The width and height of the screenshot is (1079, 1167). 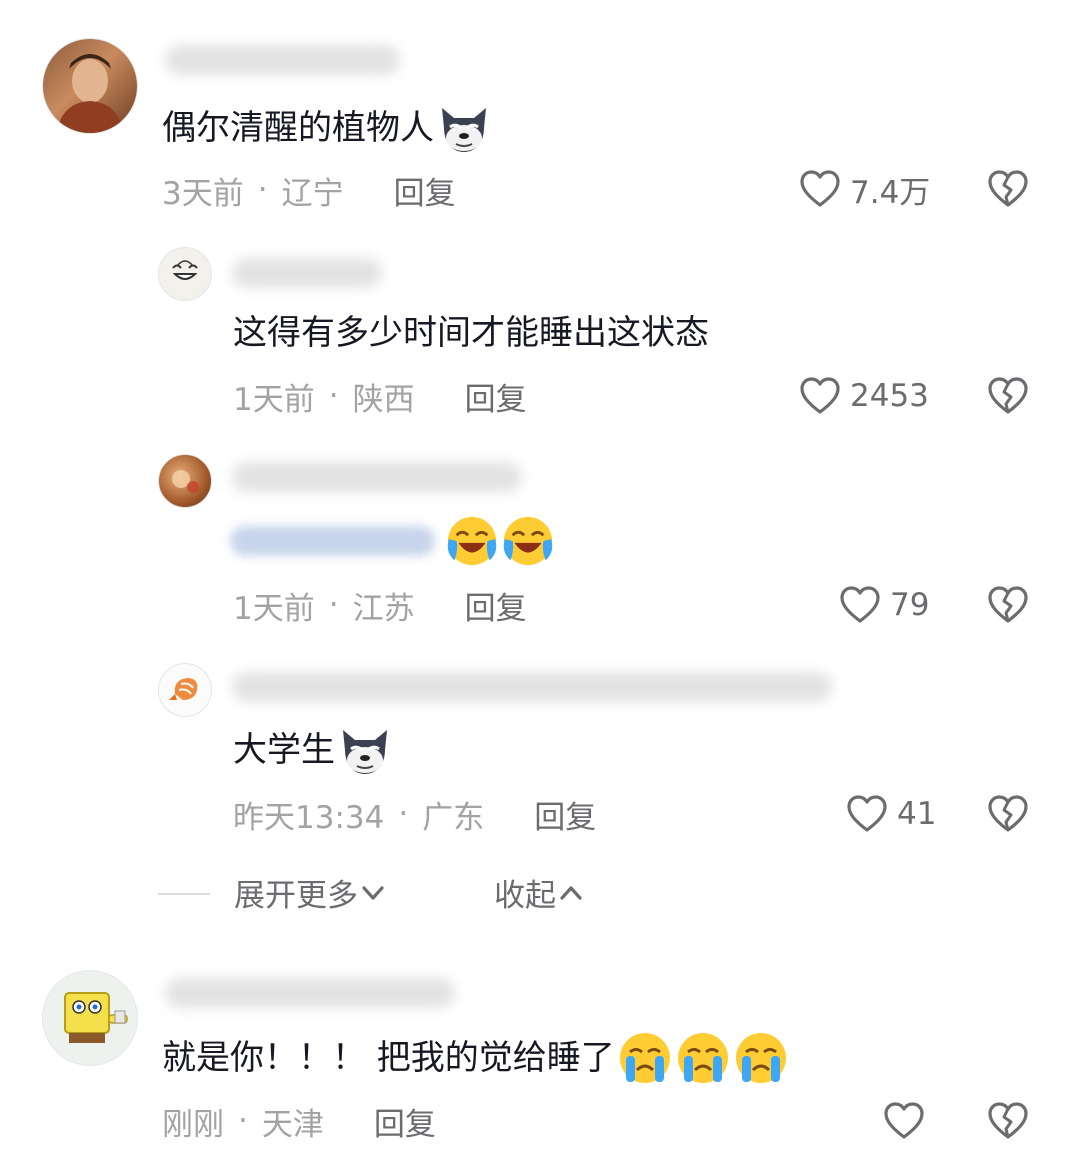 I want to click on comment-location: 江苏, so click(x=383, y=608).